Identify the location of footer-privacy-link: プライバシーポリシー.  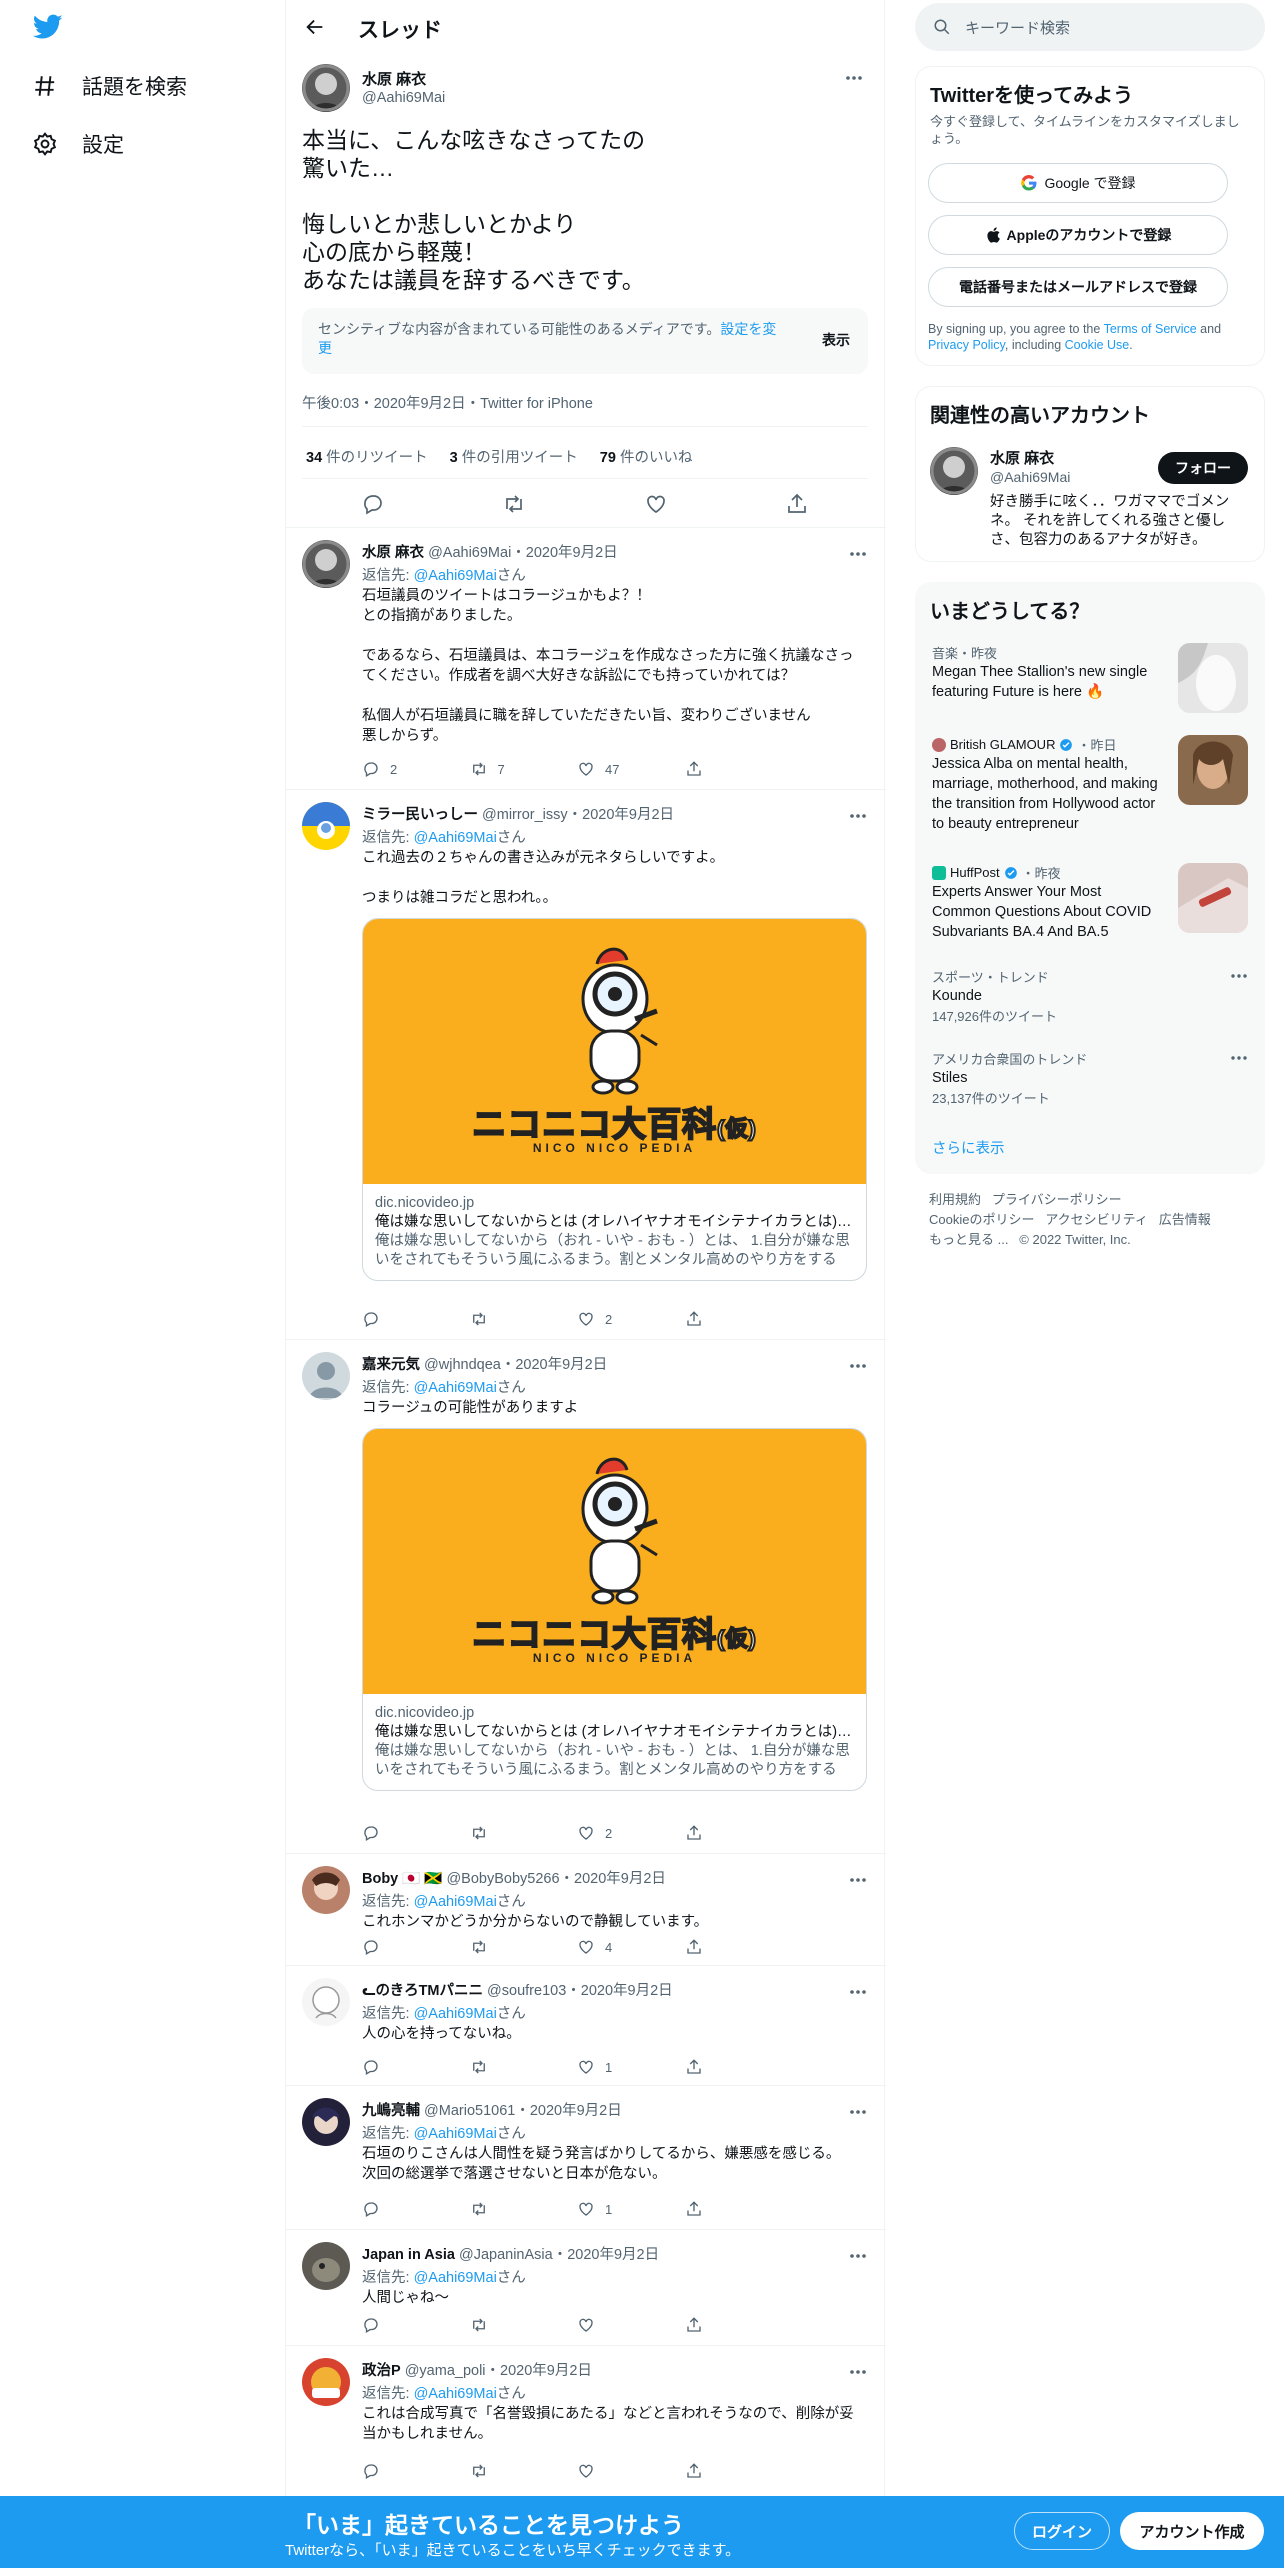
(1057, 1199).